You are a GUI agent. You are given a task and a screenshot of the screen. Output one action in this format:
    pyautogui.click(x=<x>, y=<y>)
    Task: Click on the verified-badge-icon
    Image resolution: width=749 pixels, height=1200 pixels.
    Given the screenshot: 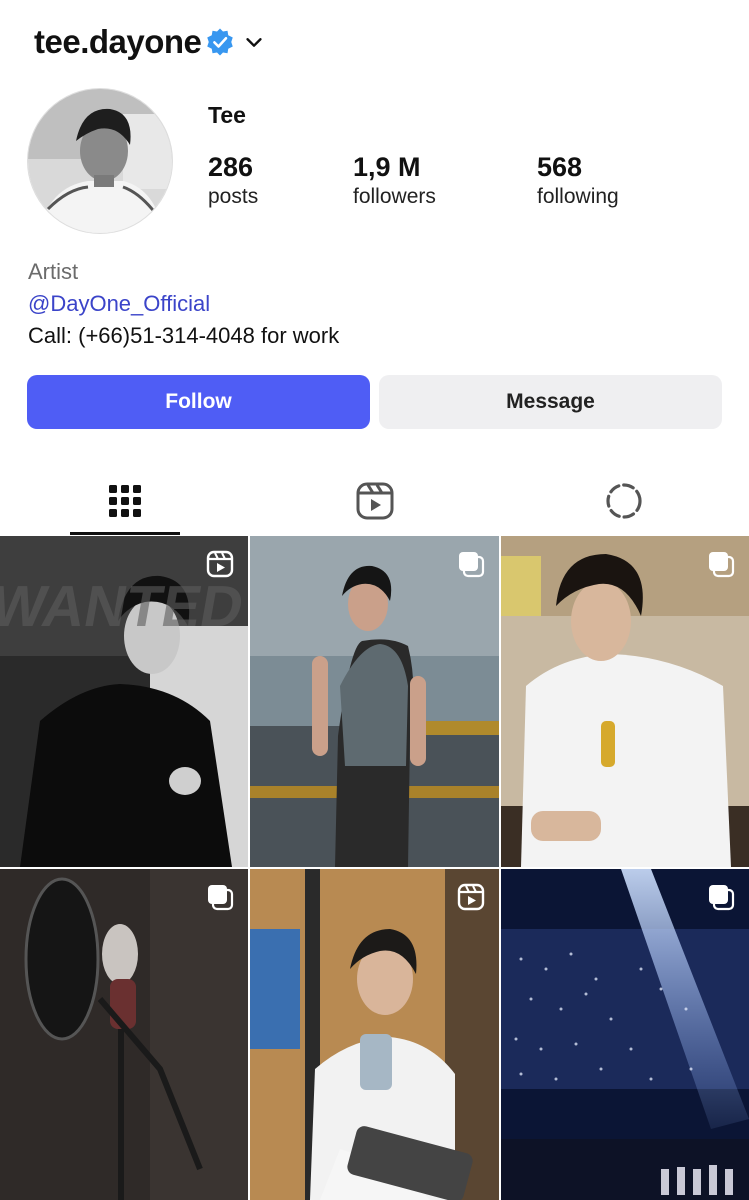 What is the action you would take?
    pyautogui.click(x=220, y=42)
    